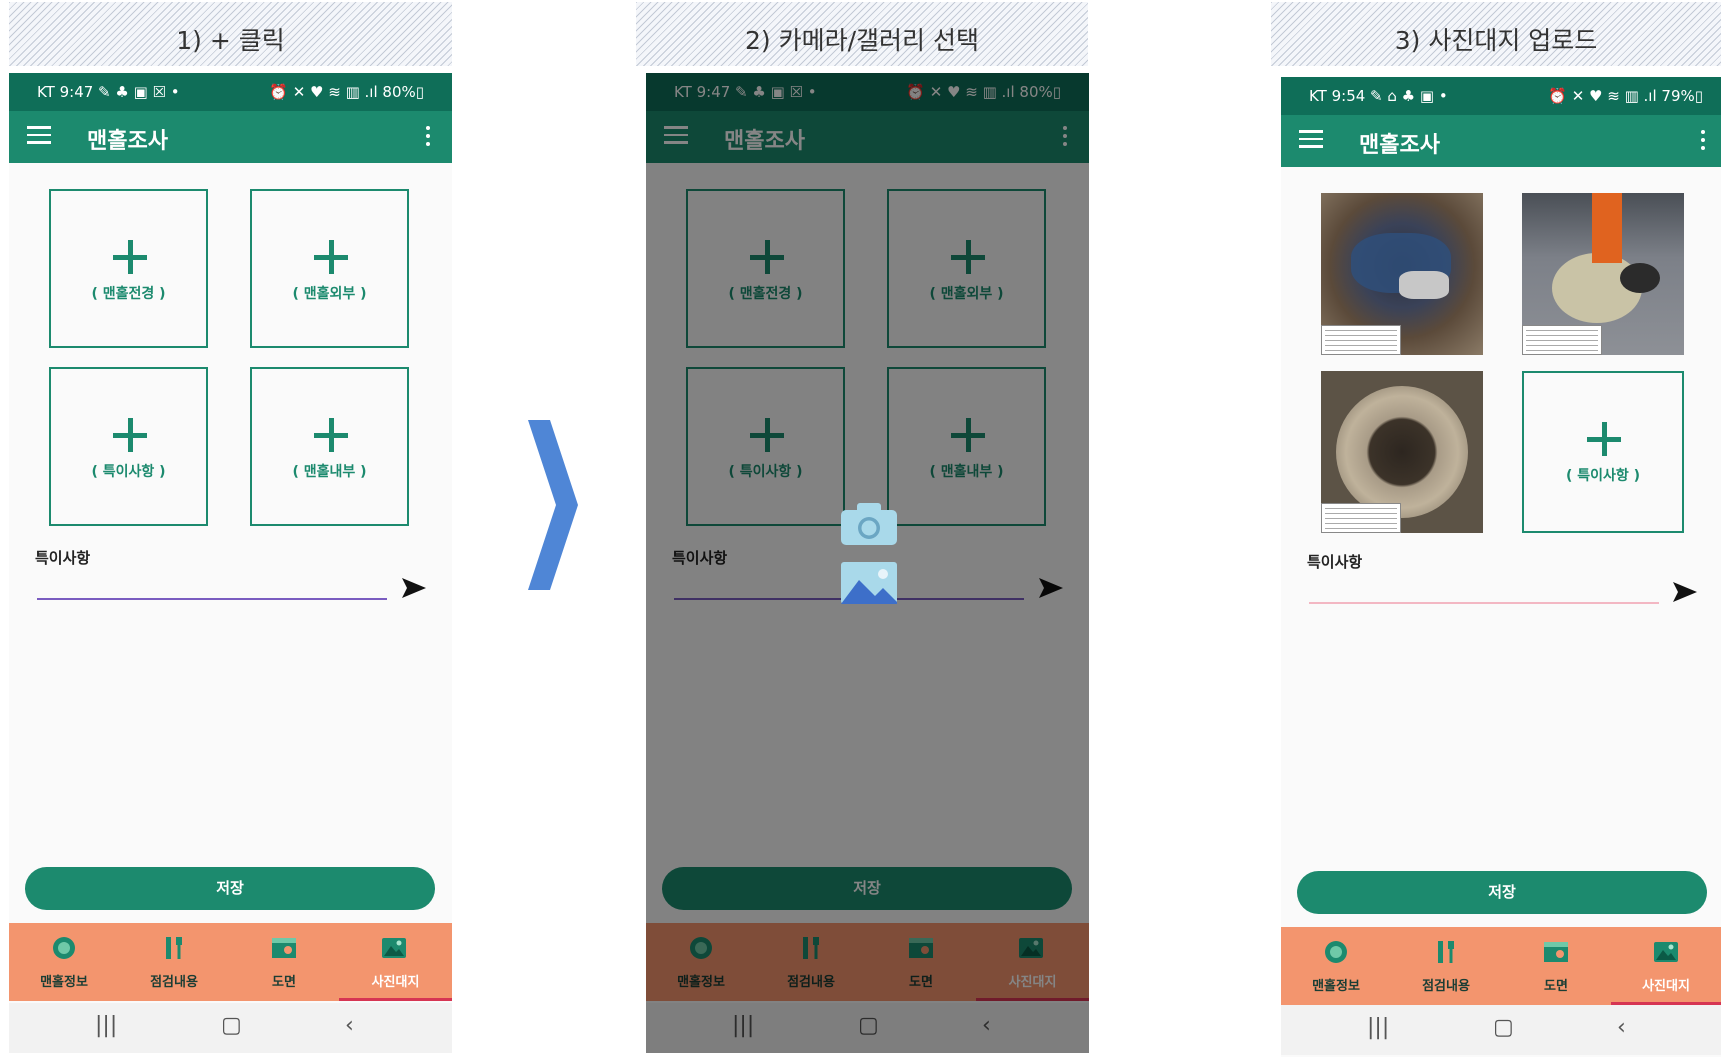 The height and width of the screenshot is (1057, 1721). Describe the element at coordinates (869, 524) in the screenshot. I see `camera-icon` at that location.